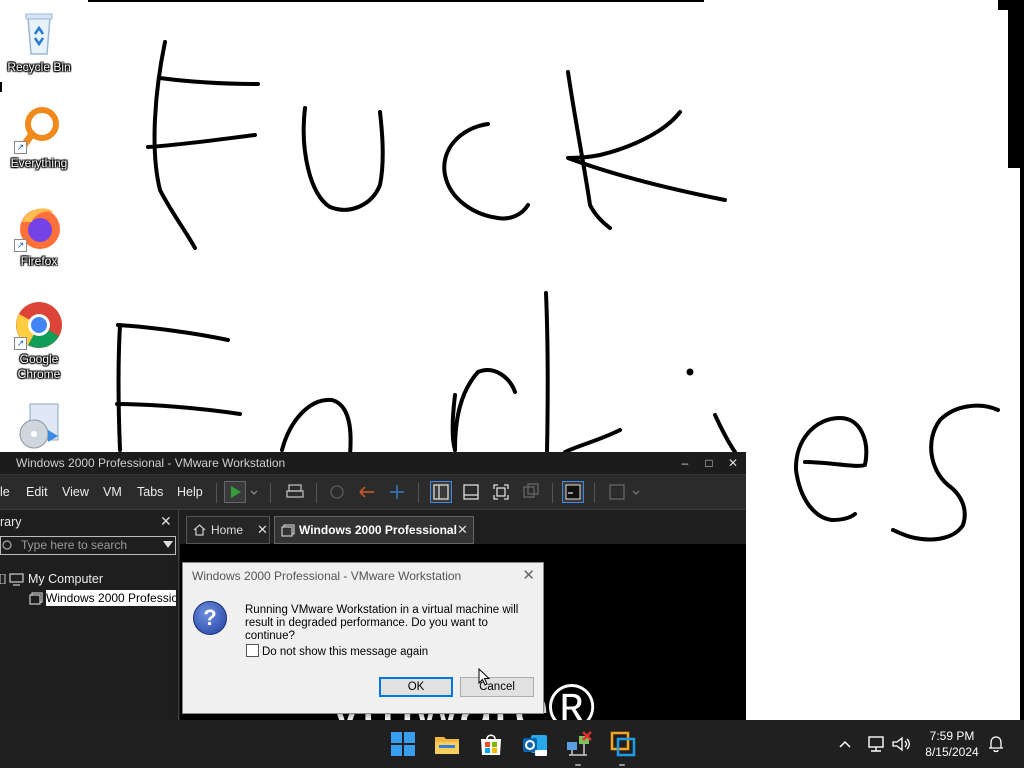  What do you see at coordinates (166, 521) in the screenshot?
I see `library-close-icon: ✕` at bounding box center [166, 521].